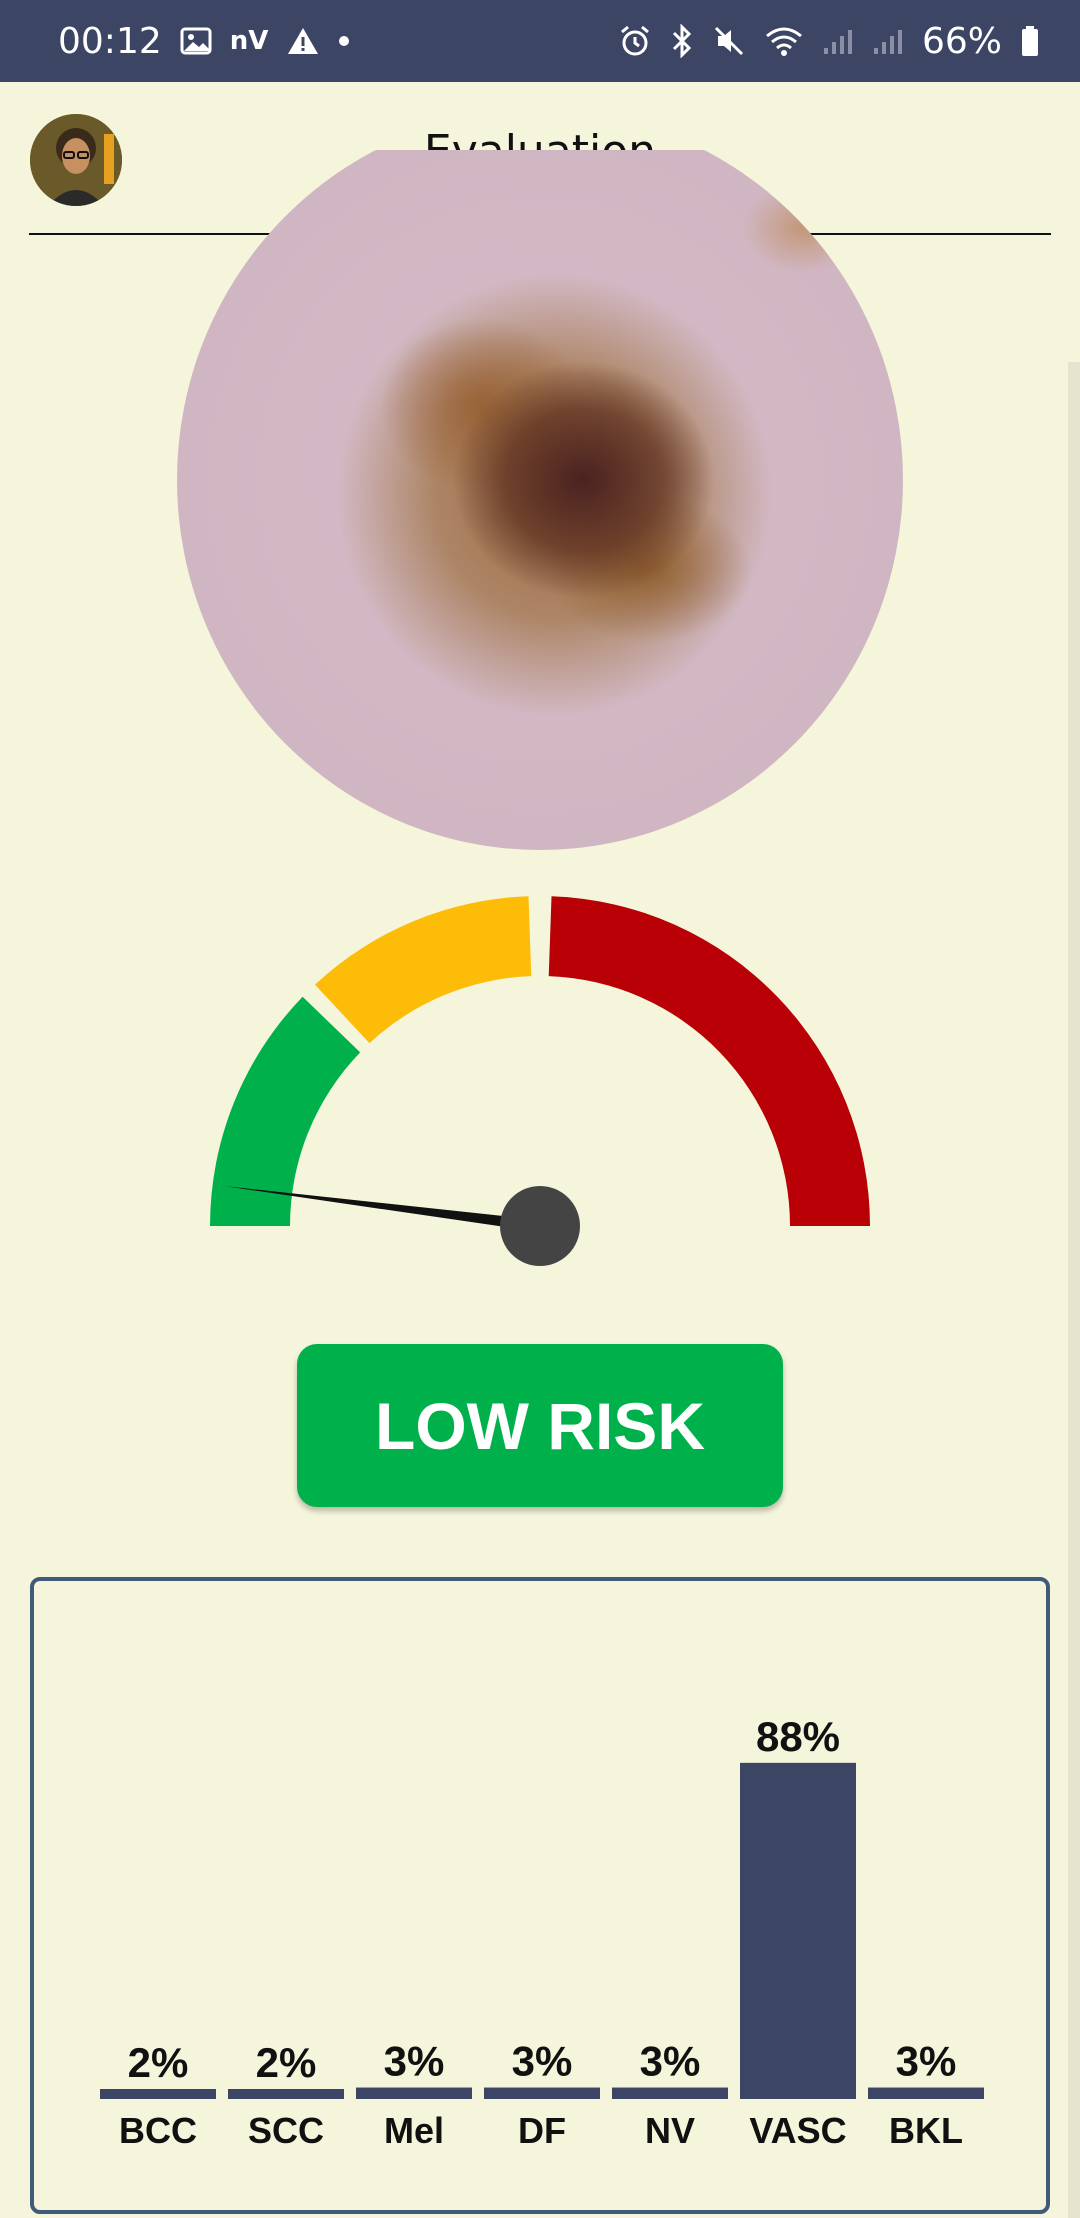 The width and height of the screenshot is (1080, 2218). Describe the element at coordinates (542, 2093) in the screenshot. I see `bar-df` at that location.